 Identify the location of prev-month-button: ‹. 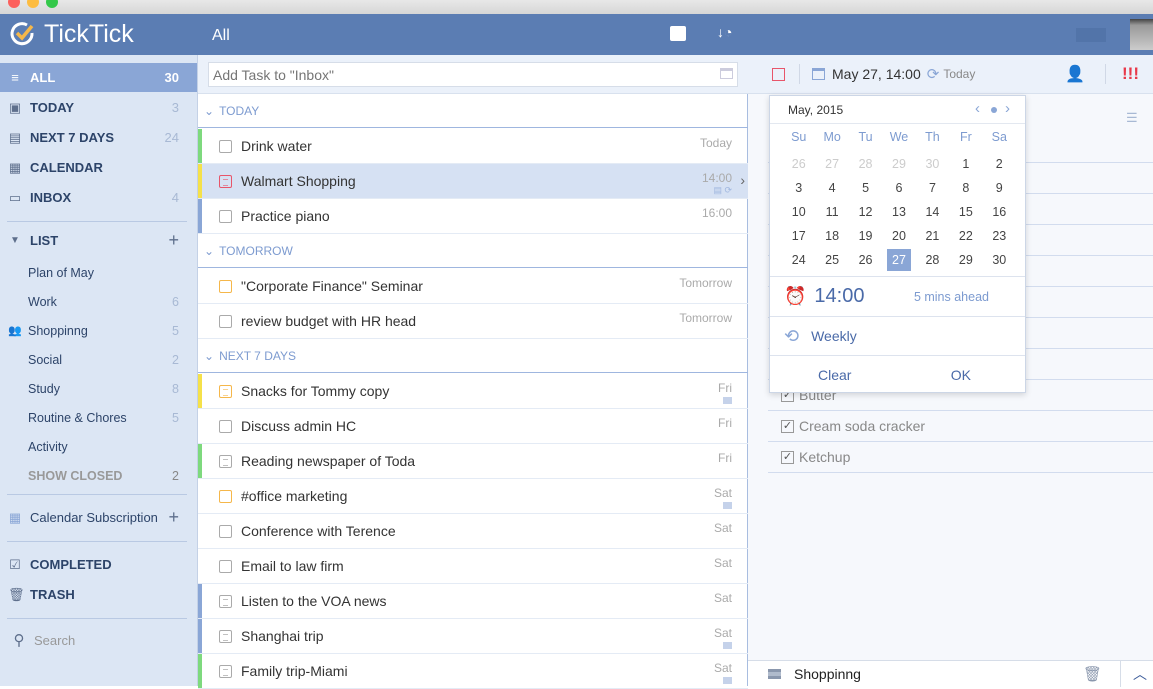
(977, 108).